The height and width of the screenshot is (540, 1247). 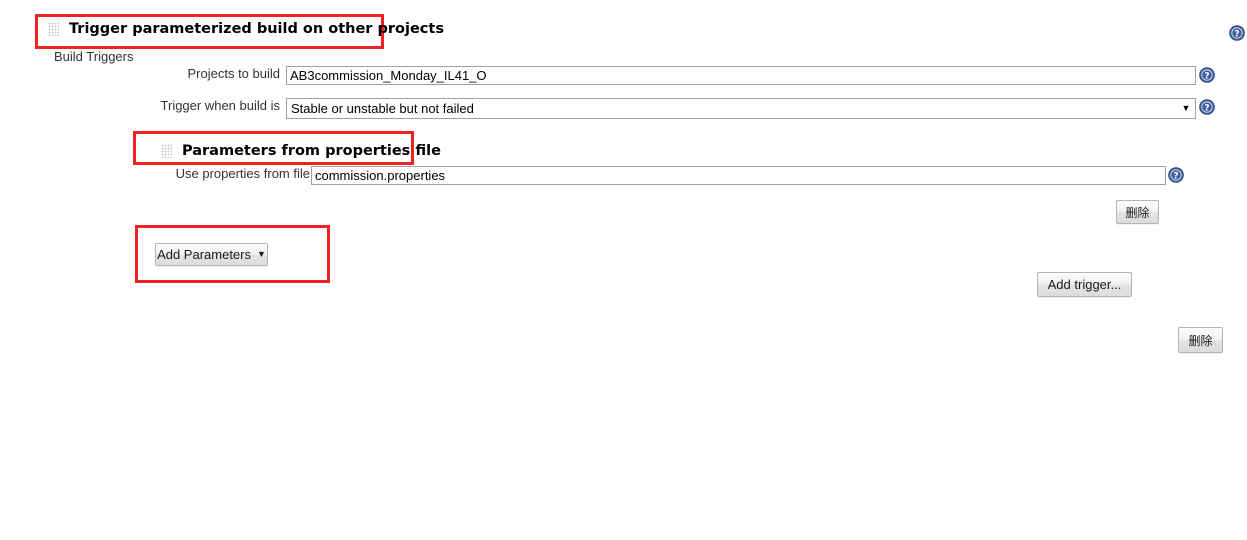 What do you see at coordinates (382, 108) in the screenshot?
I see `trigger-when-build-is-value: Stable or unstable but not failed` at bounding box center [382, 108].